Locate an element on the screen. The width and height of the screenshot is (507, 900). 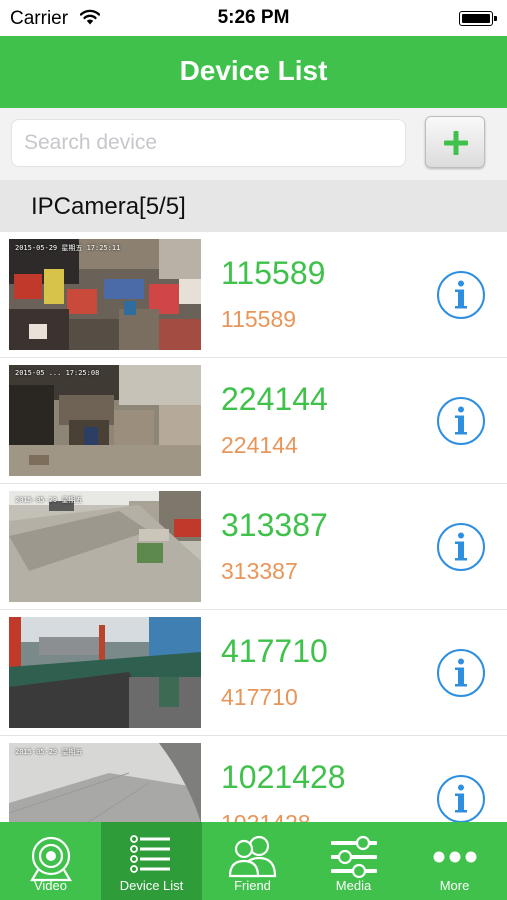
tab-media: Media is located at coordinates (353, 861).